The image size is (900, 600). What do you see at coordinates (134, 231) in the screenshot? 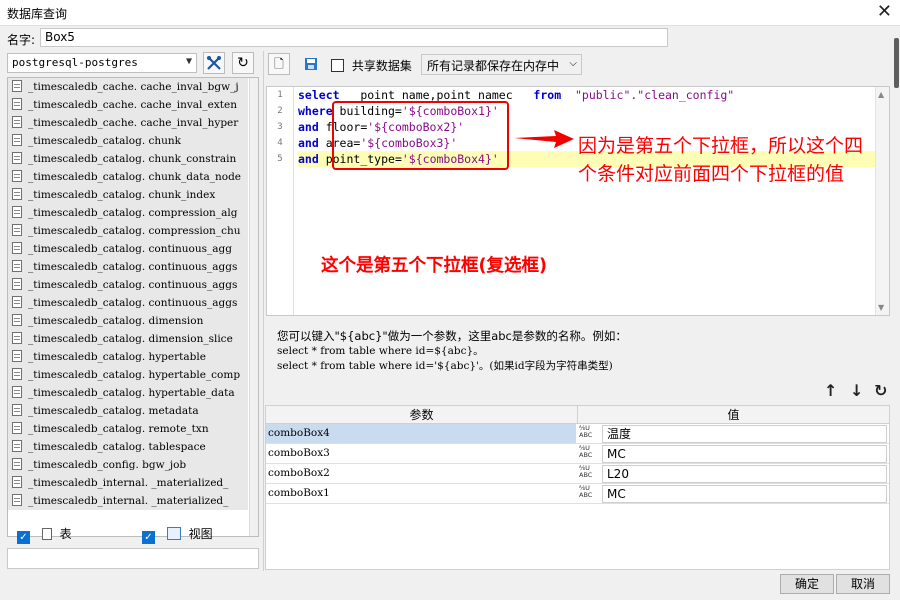
I see `table-name: _timescaledb_catalog. compression_chu` at bounding box center [134, 231].